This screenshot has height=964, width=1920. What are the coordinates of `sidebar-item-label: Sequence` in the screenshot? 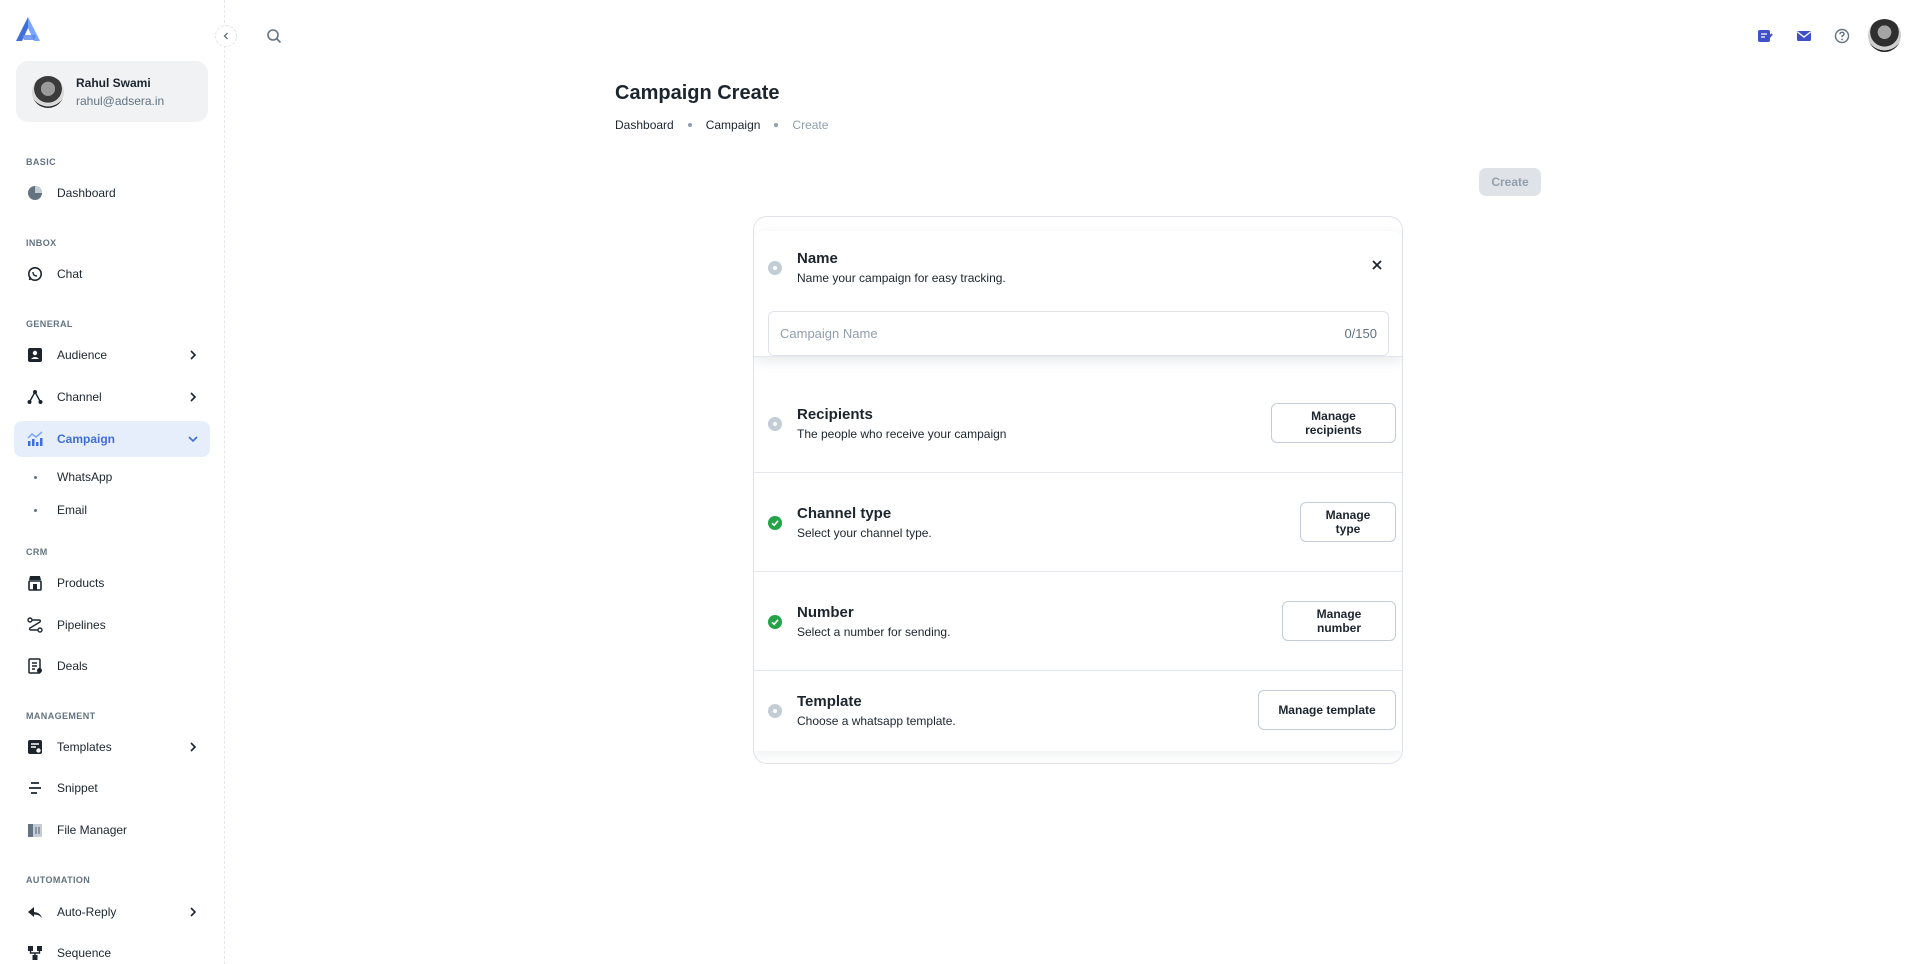 It's located at (84, 953).